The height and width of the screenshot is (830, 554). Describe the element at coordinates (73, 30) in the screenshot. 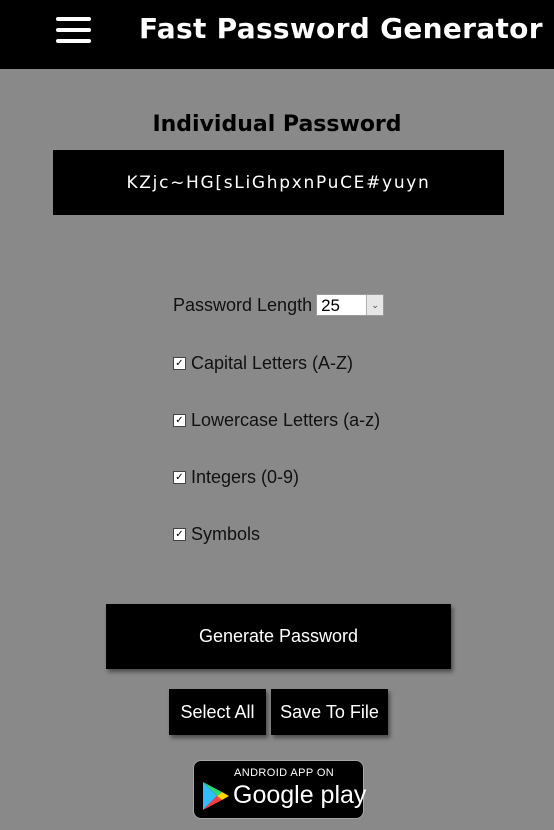

I see `hamburger-menu-icon` at that location.